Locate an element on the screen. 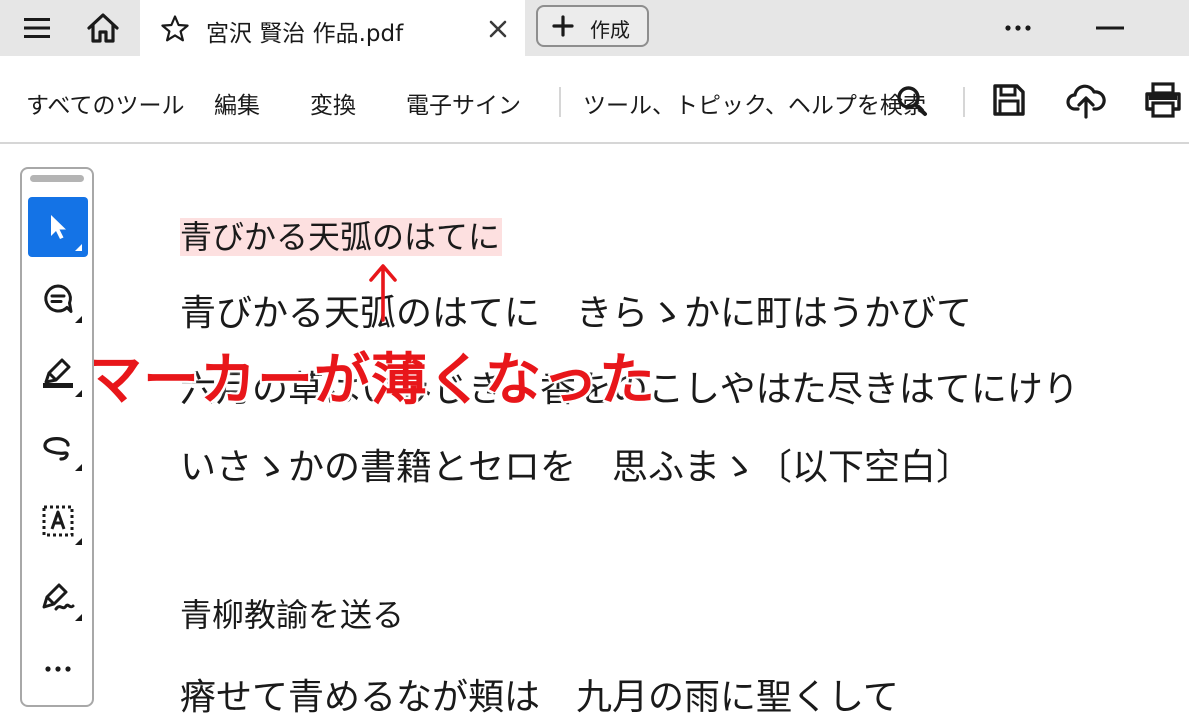  plus-icon is located at coordinates (563, 26).